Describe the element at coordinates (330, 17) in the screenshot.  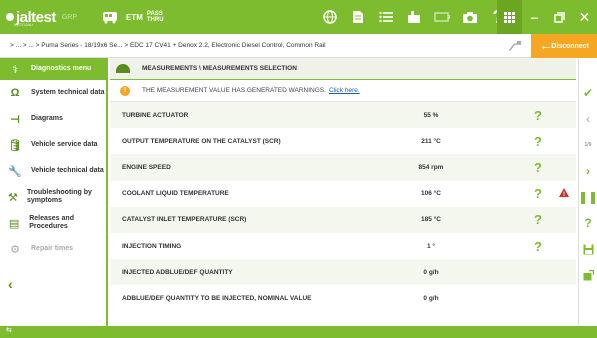
I see `globe-icon` at that location.